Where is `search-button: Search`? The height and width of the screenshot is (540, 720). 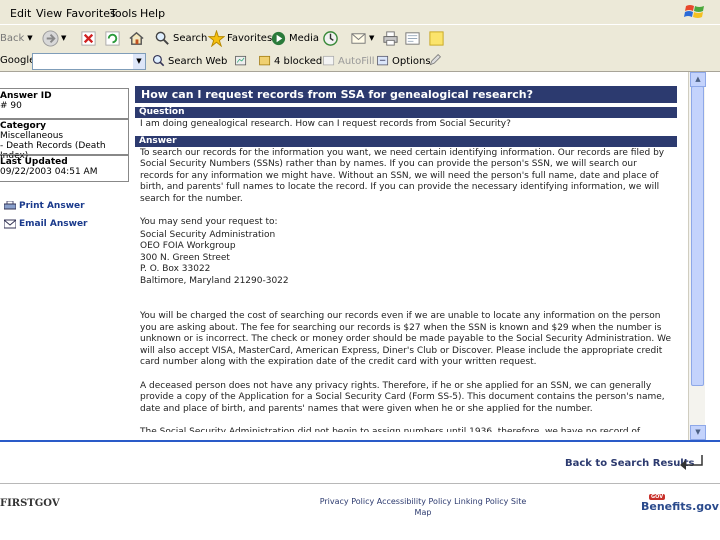
search-button: Search is located at coordinates (180, 38).